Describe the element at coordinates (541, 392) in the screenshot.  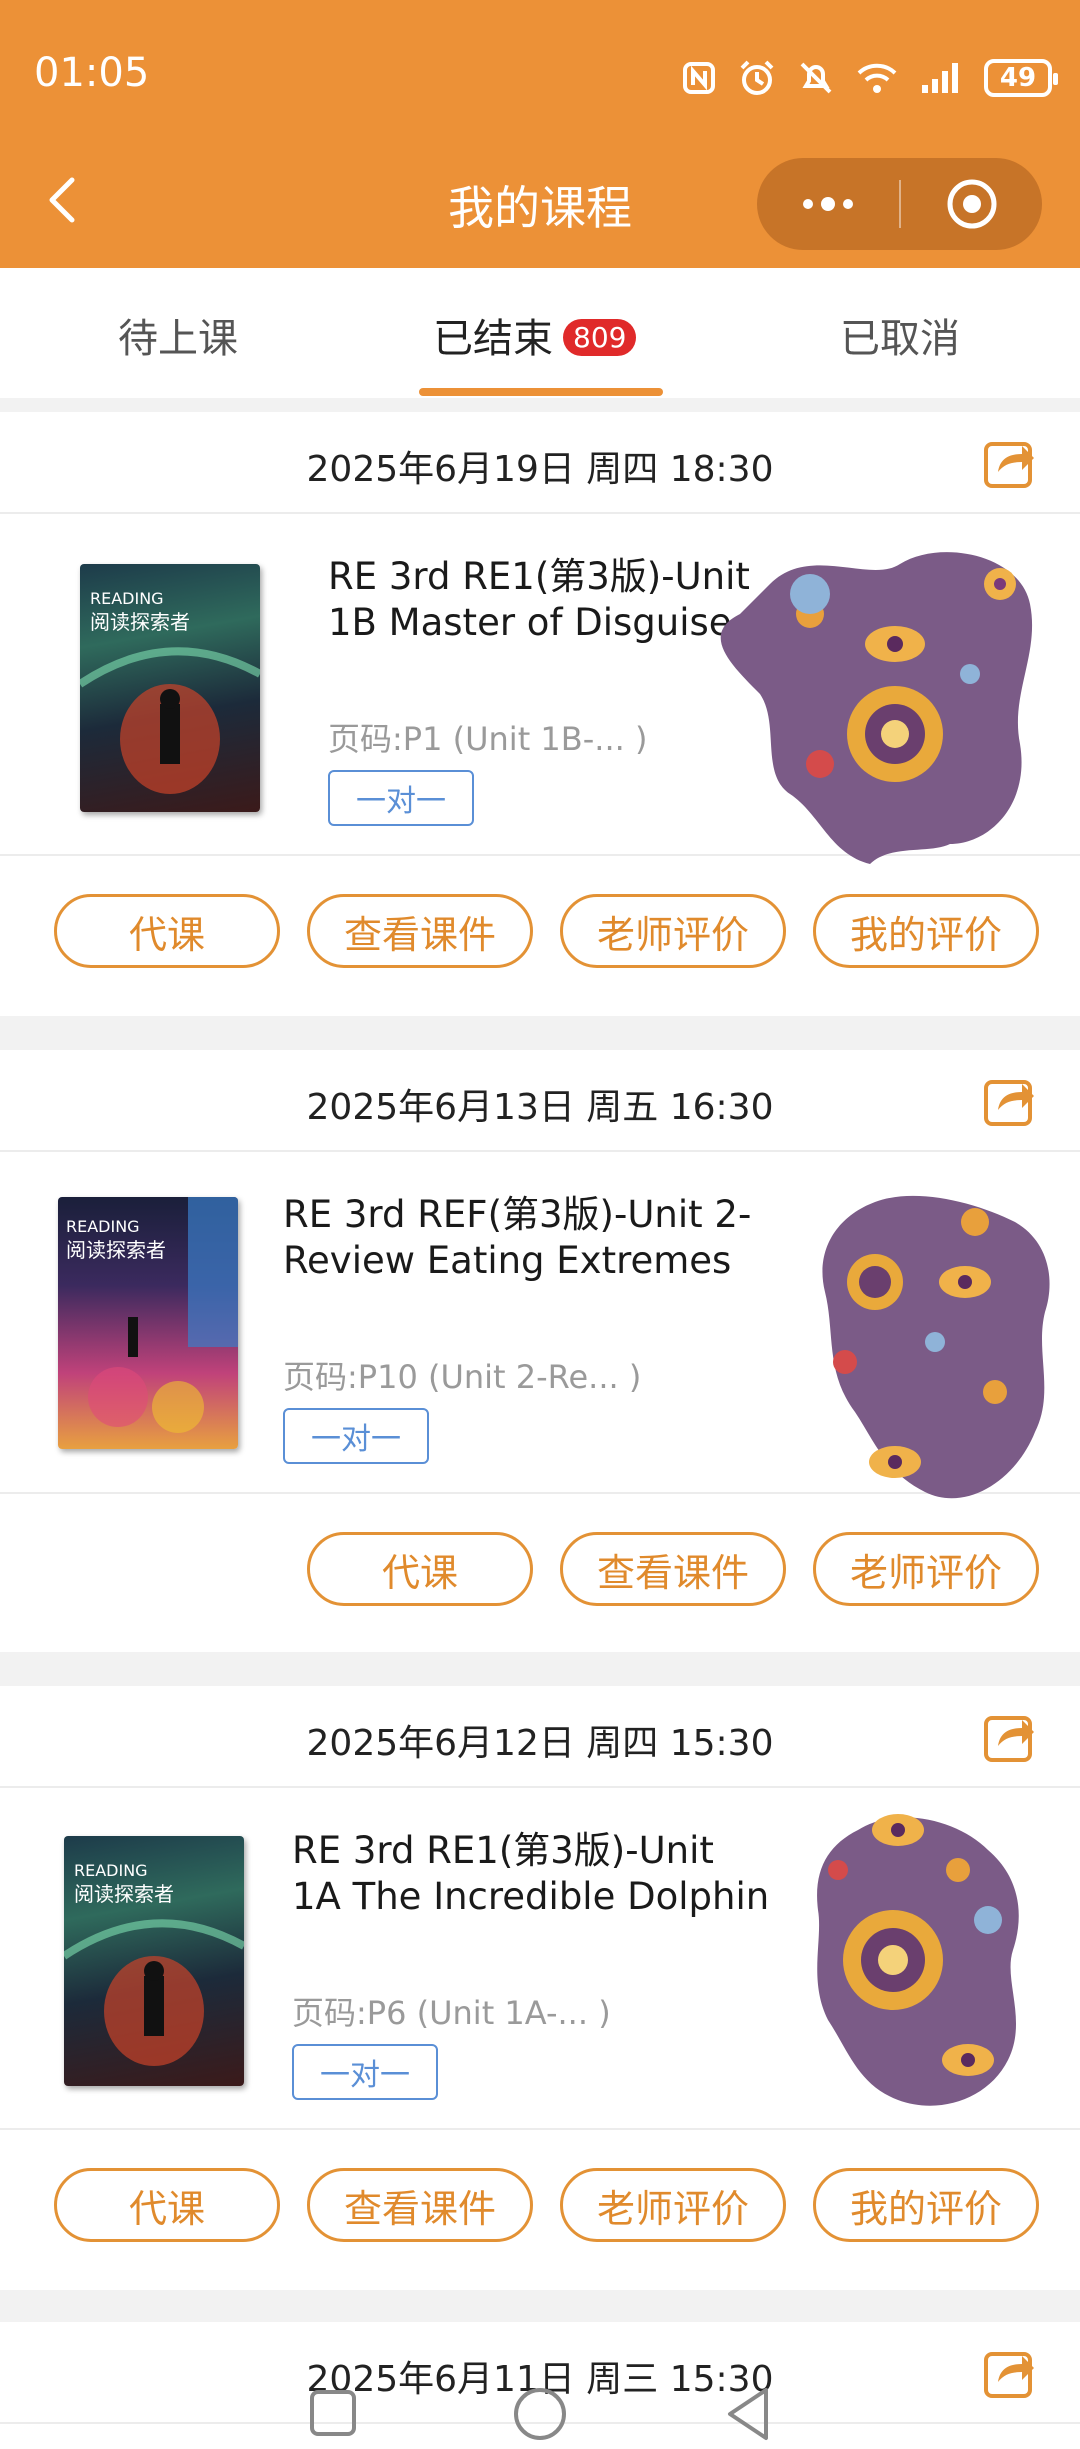
I see `active-tab-indicator` at that location.